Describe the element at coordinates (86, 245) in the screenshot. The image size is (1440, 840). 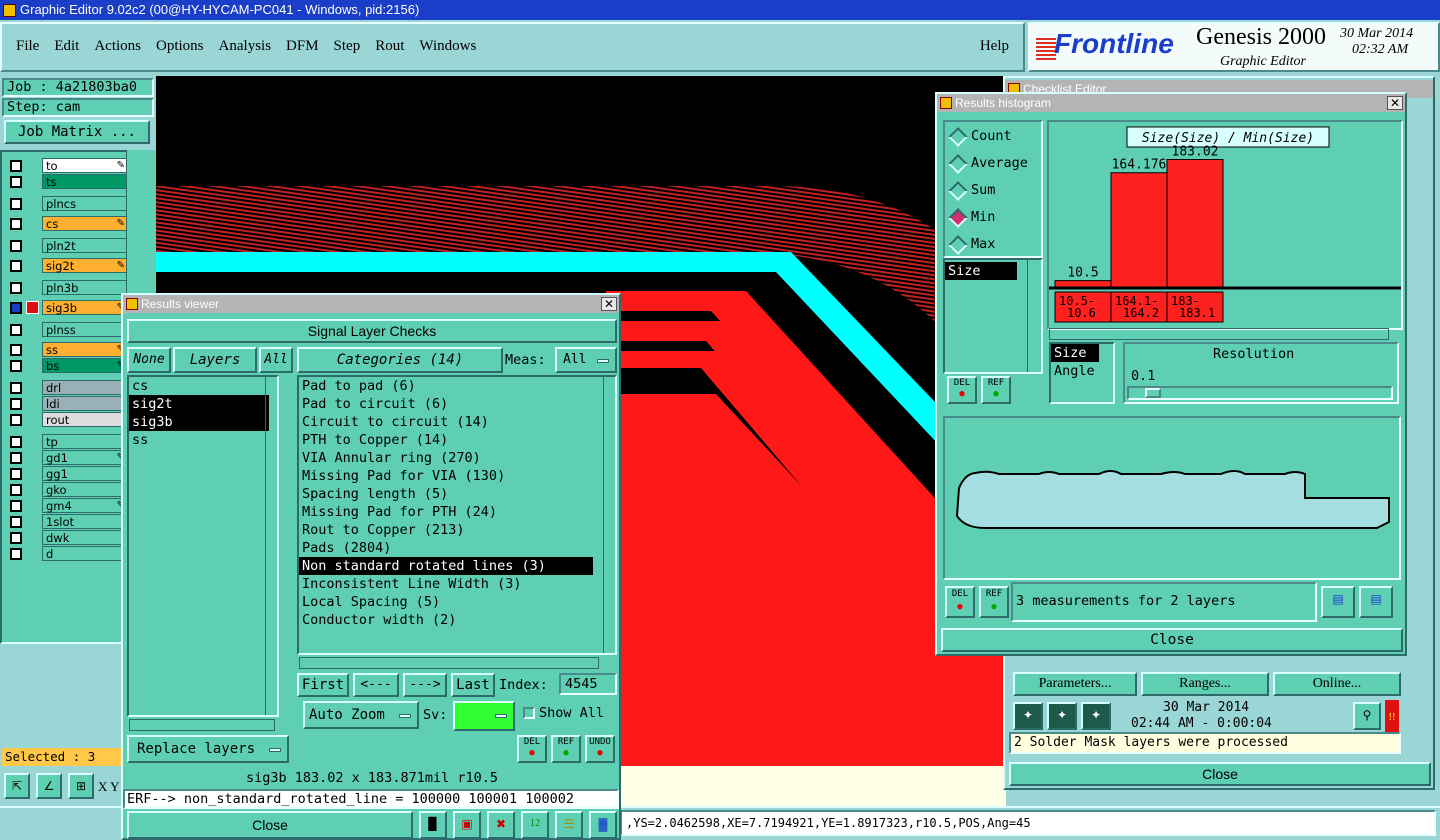
I see `layer-name: pln2t` at that location.